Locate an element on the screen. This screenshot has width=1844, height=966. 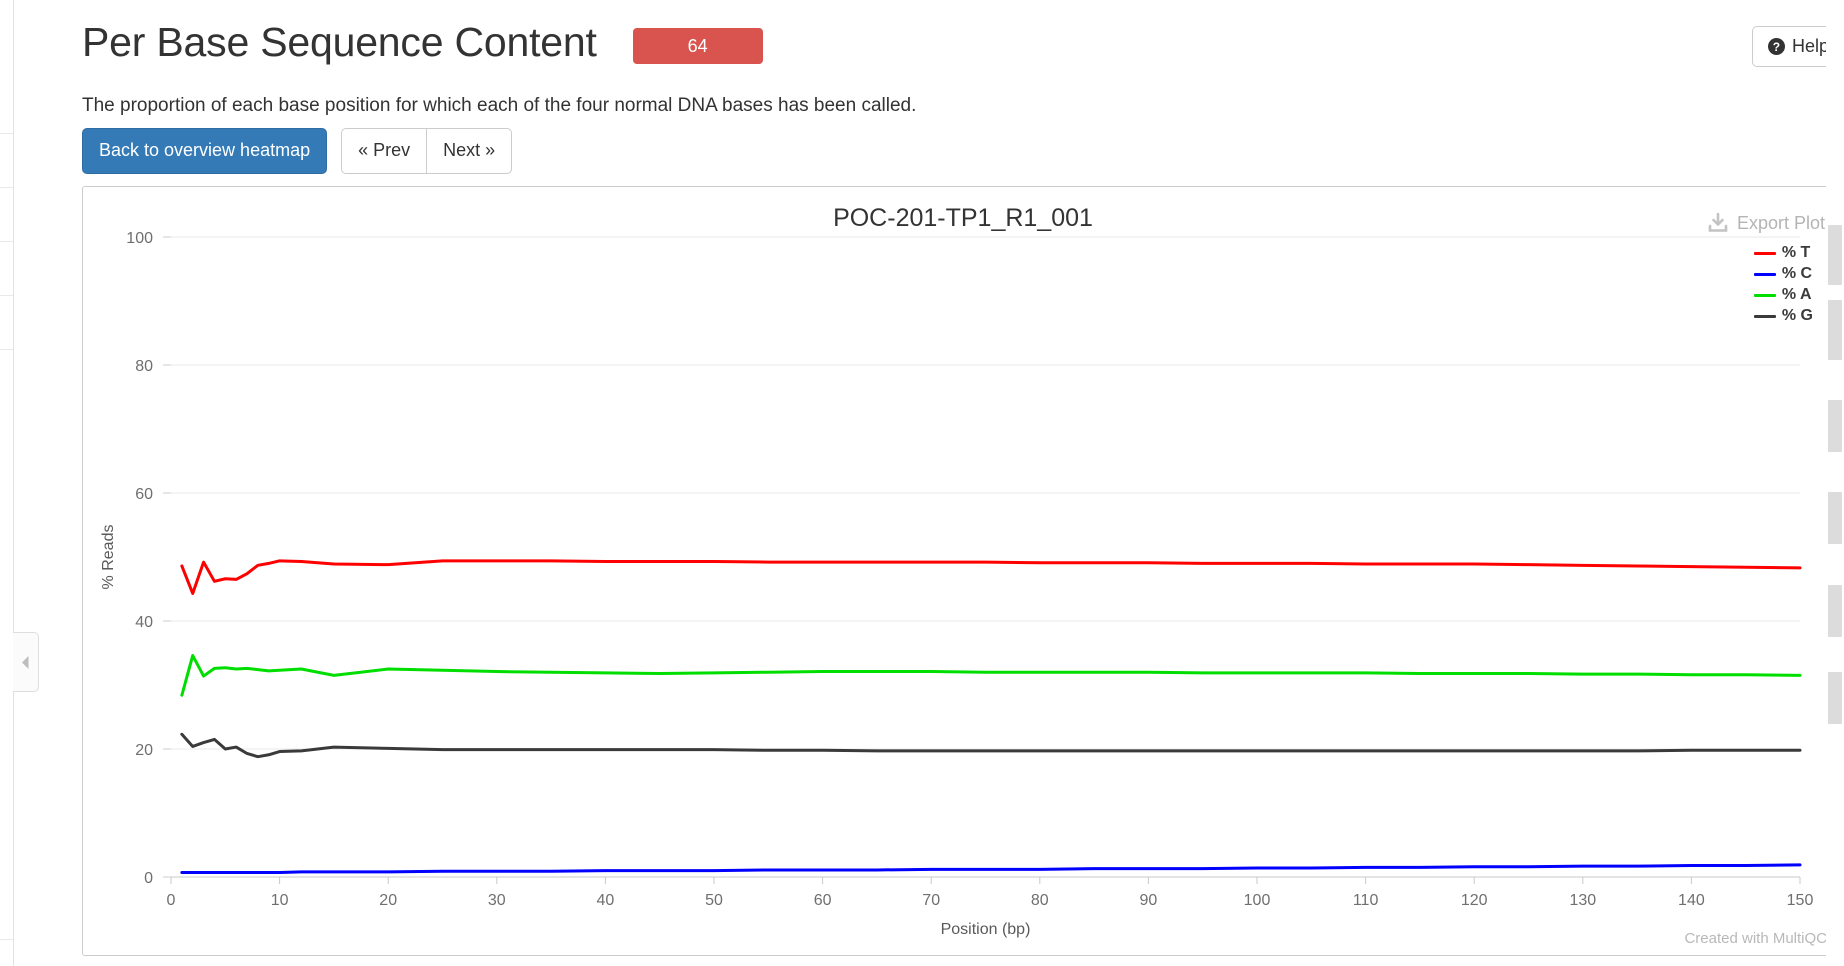
x-axis-tick-label: 40 is located at coordinates (606, 900).